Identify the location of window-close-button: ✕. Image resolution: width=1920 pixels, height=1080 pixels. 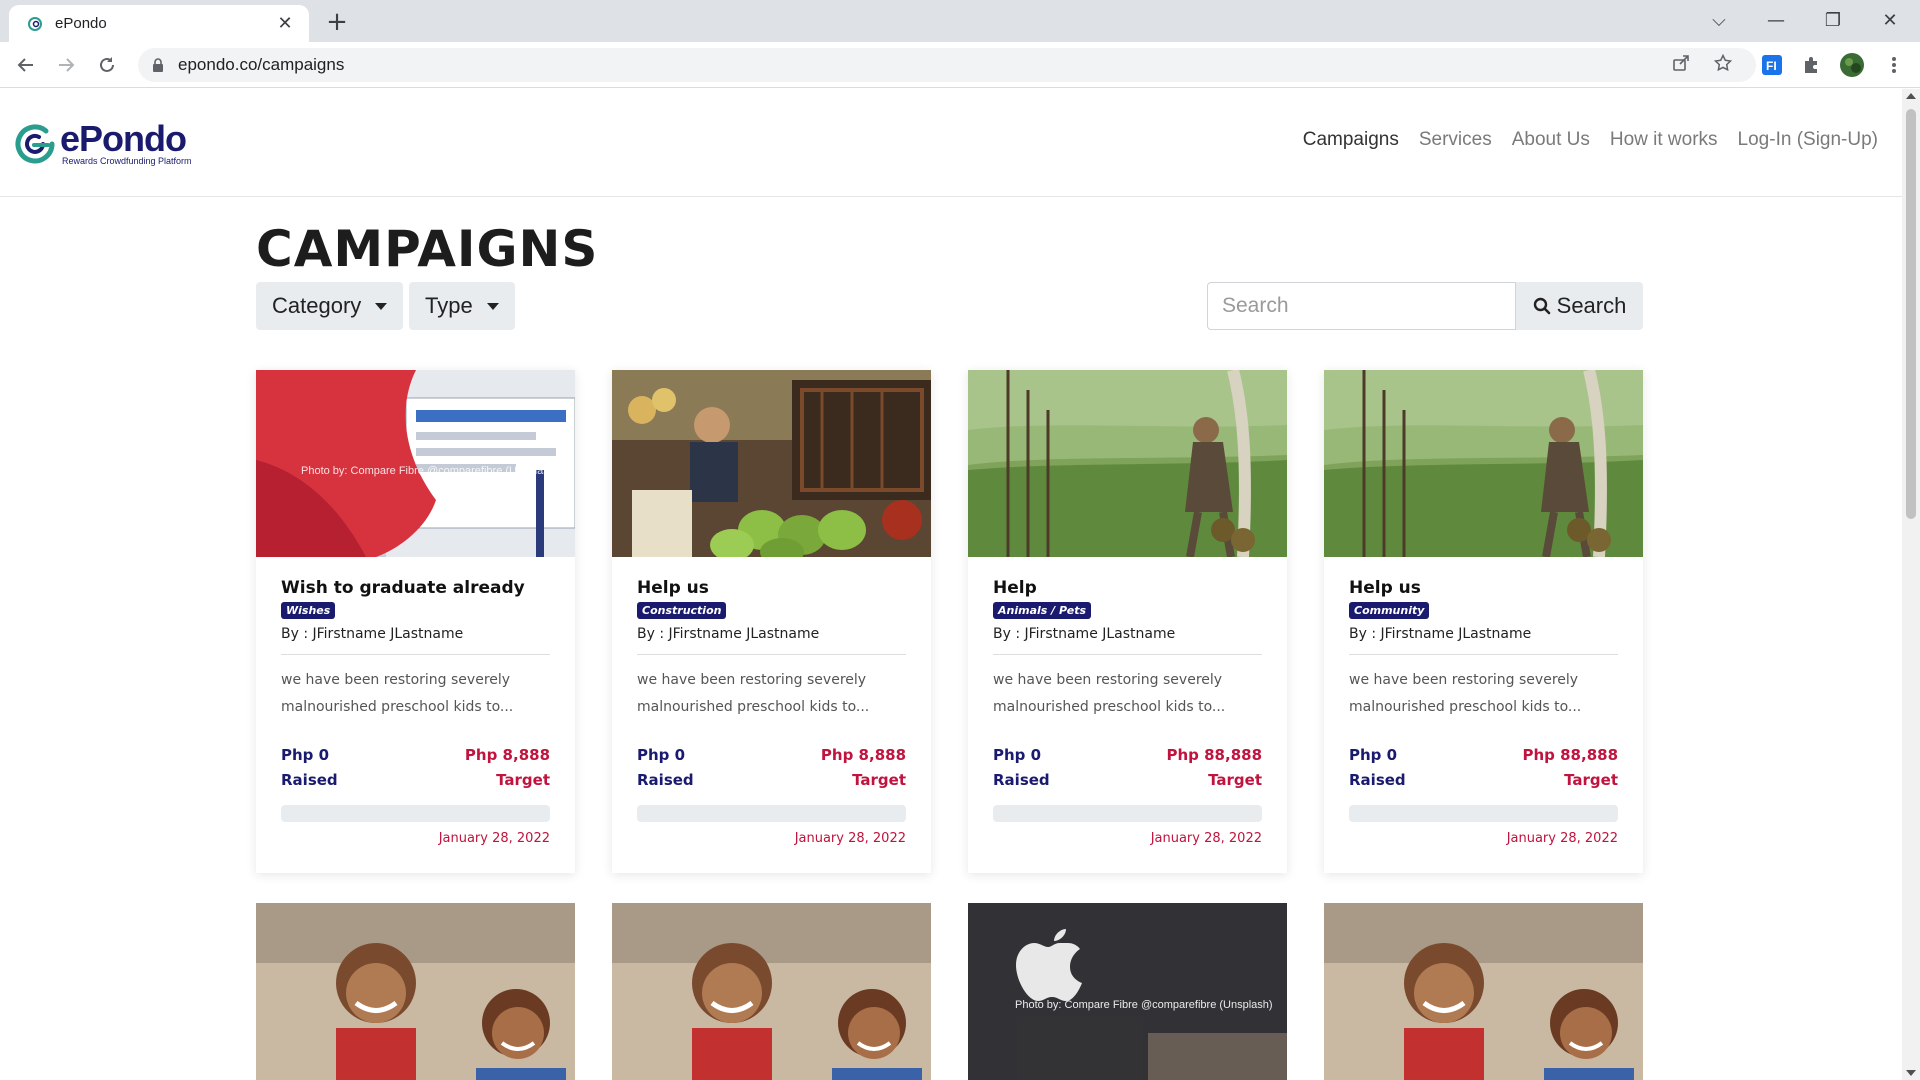
(1890, 21).